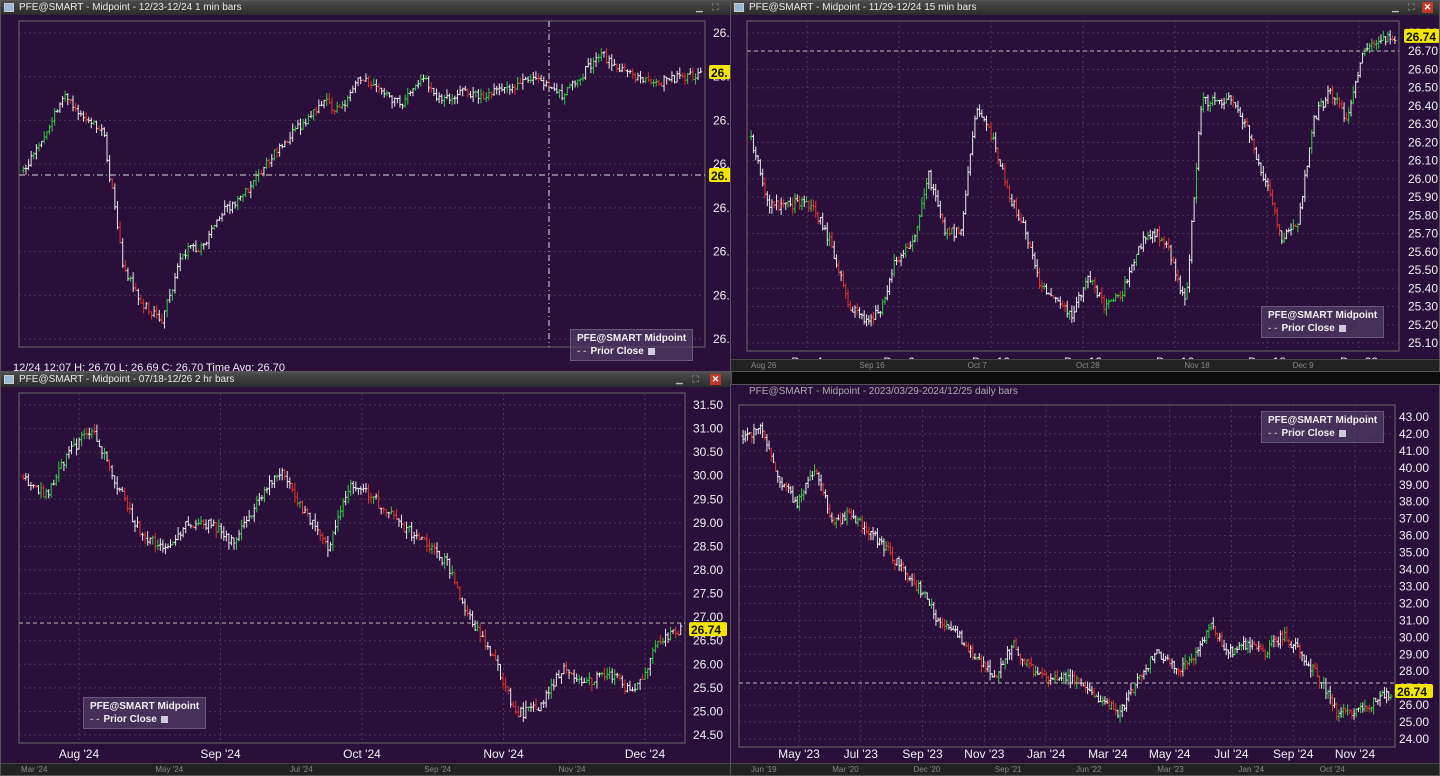 This screenshot has width=1440, height=776. I want to click on x-tick-label: Sep '23, so click(922, 754).